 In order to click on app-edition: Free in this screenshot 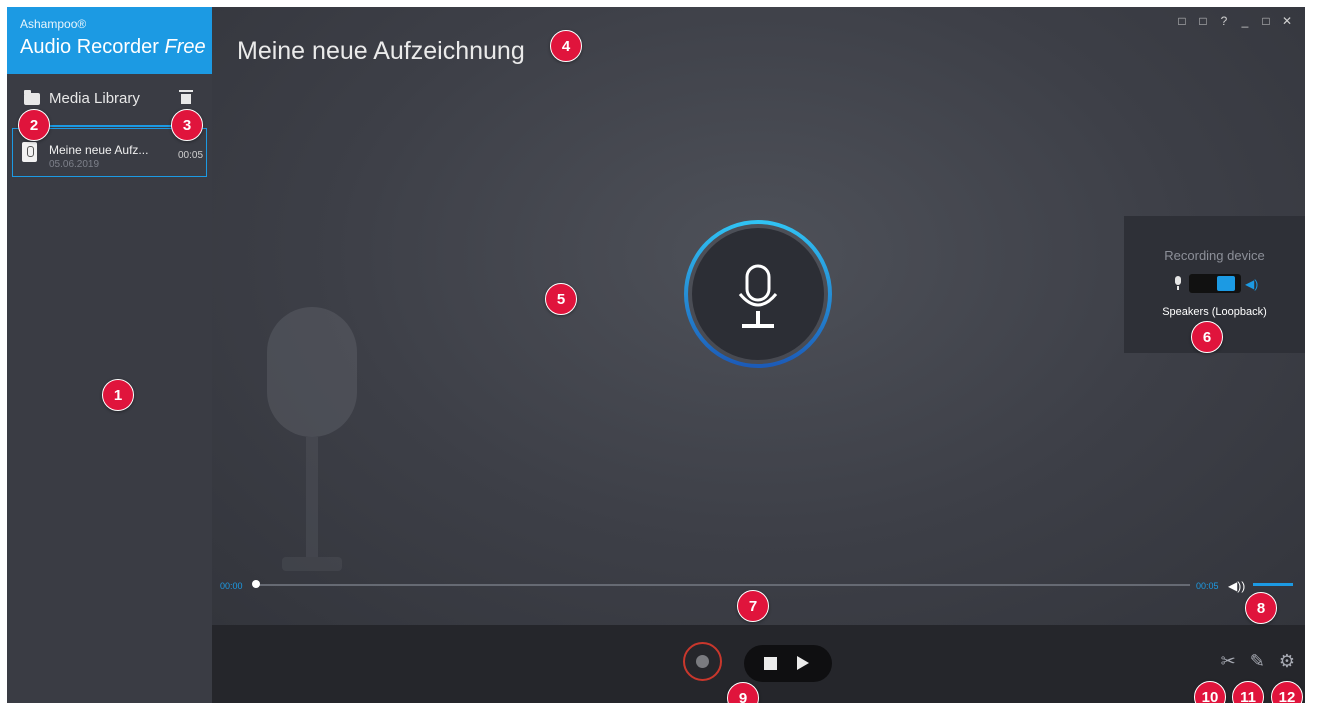, I will do `click(185, 47)`.